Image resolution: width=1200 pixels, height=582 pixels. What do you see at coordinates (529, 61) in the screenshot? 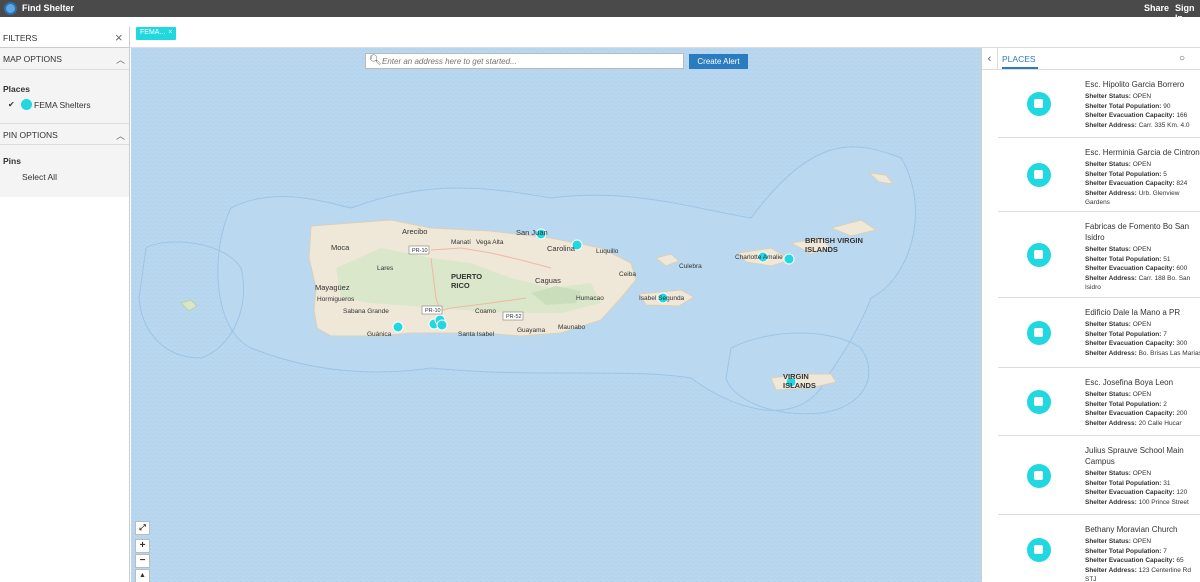
I see `address-search-input` at bounding box center [529, 61].